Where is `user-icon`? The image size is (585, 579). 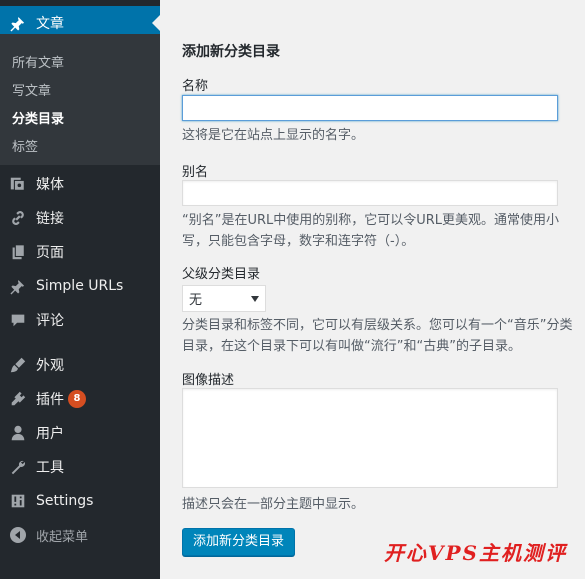
user-icon is located at coordinates (18, 433).